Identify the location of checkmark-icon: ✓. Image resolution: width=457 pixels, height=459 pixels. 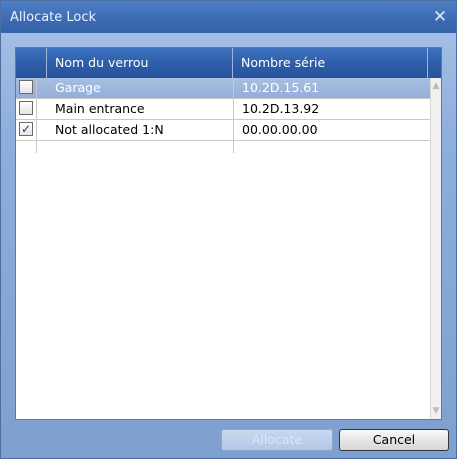
(26, 129).